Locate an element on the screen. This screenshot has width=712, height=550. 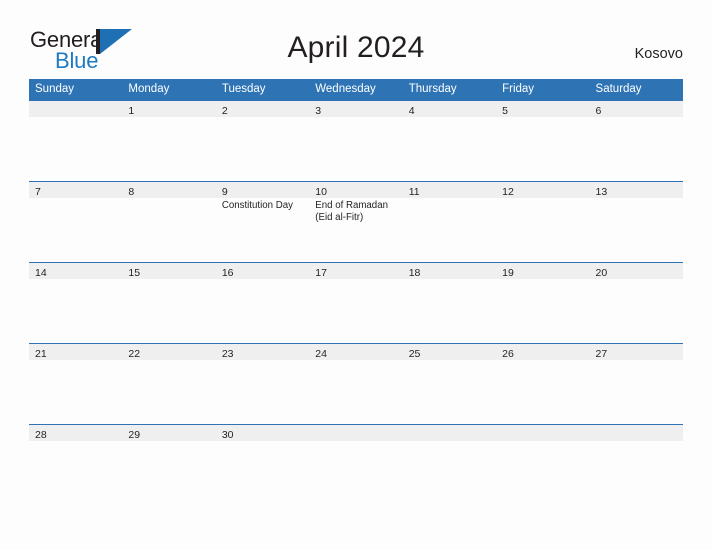
day-cell-inner: 10 End of Ramadan (Eid al-Fitr) is located at coordinates (356, 221).